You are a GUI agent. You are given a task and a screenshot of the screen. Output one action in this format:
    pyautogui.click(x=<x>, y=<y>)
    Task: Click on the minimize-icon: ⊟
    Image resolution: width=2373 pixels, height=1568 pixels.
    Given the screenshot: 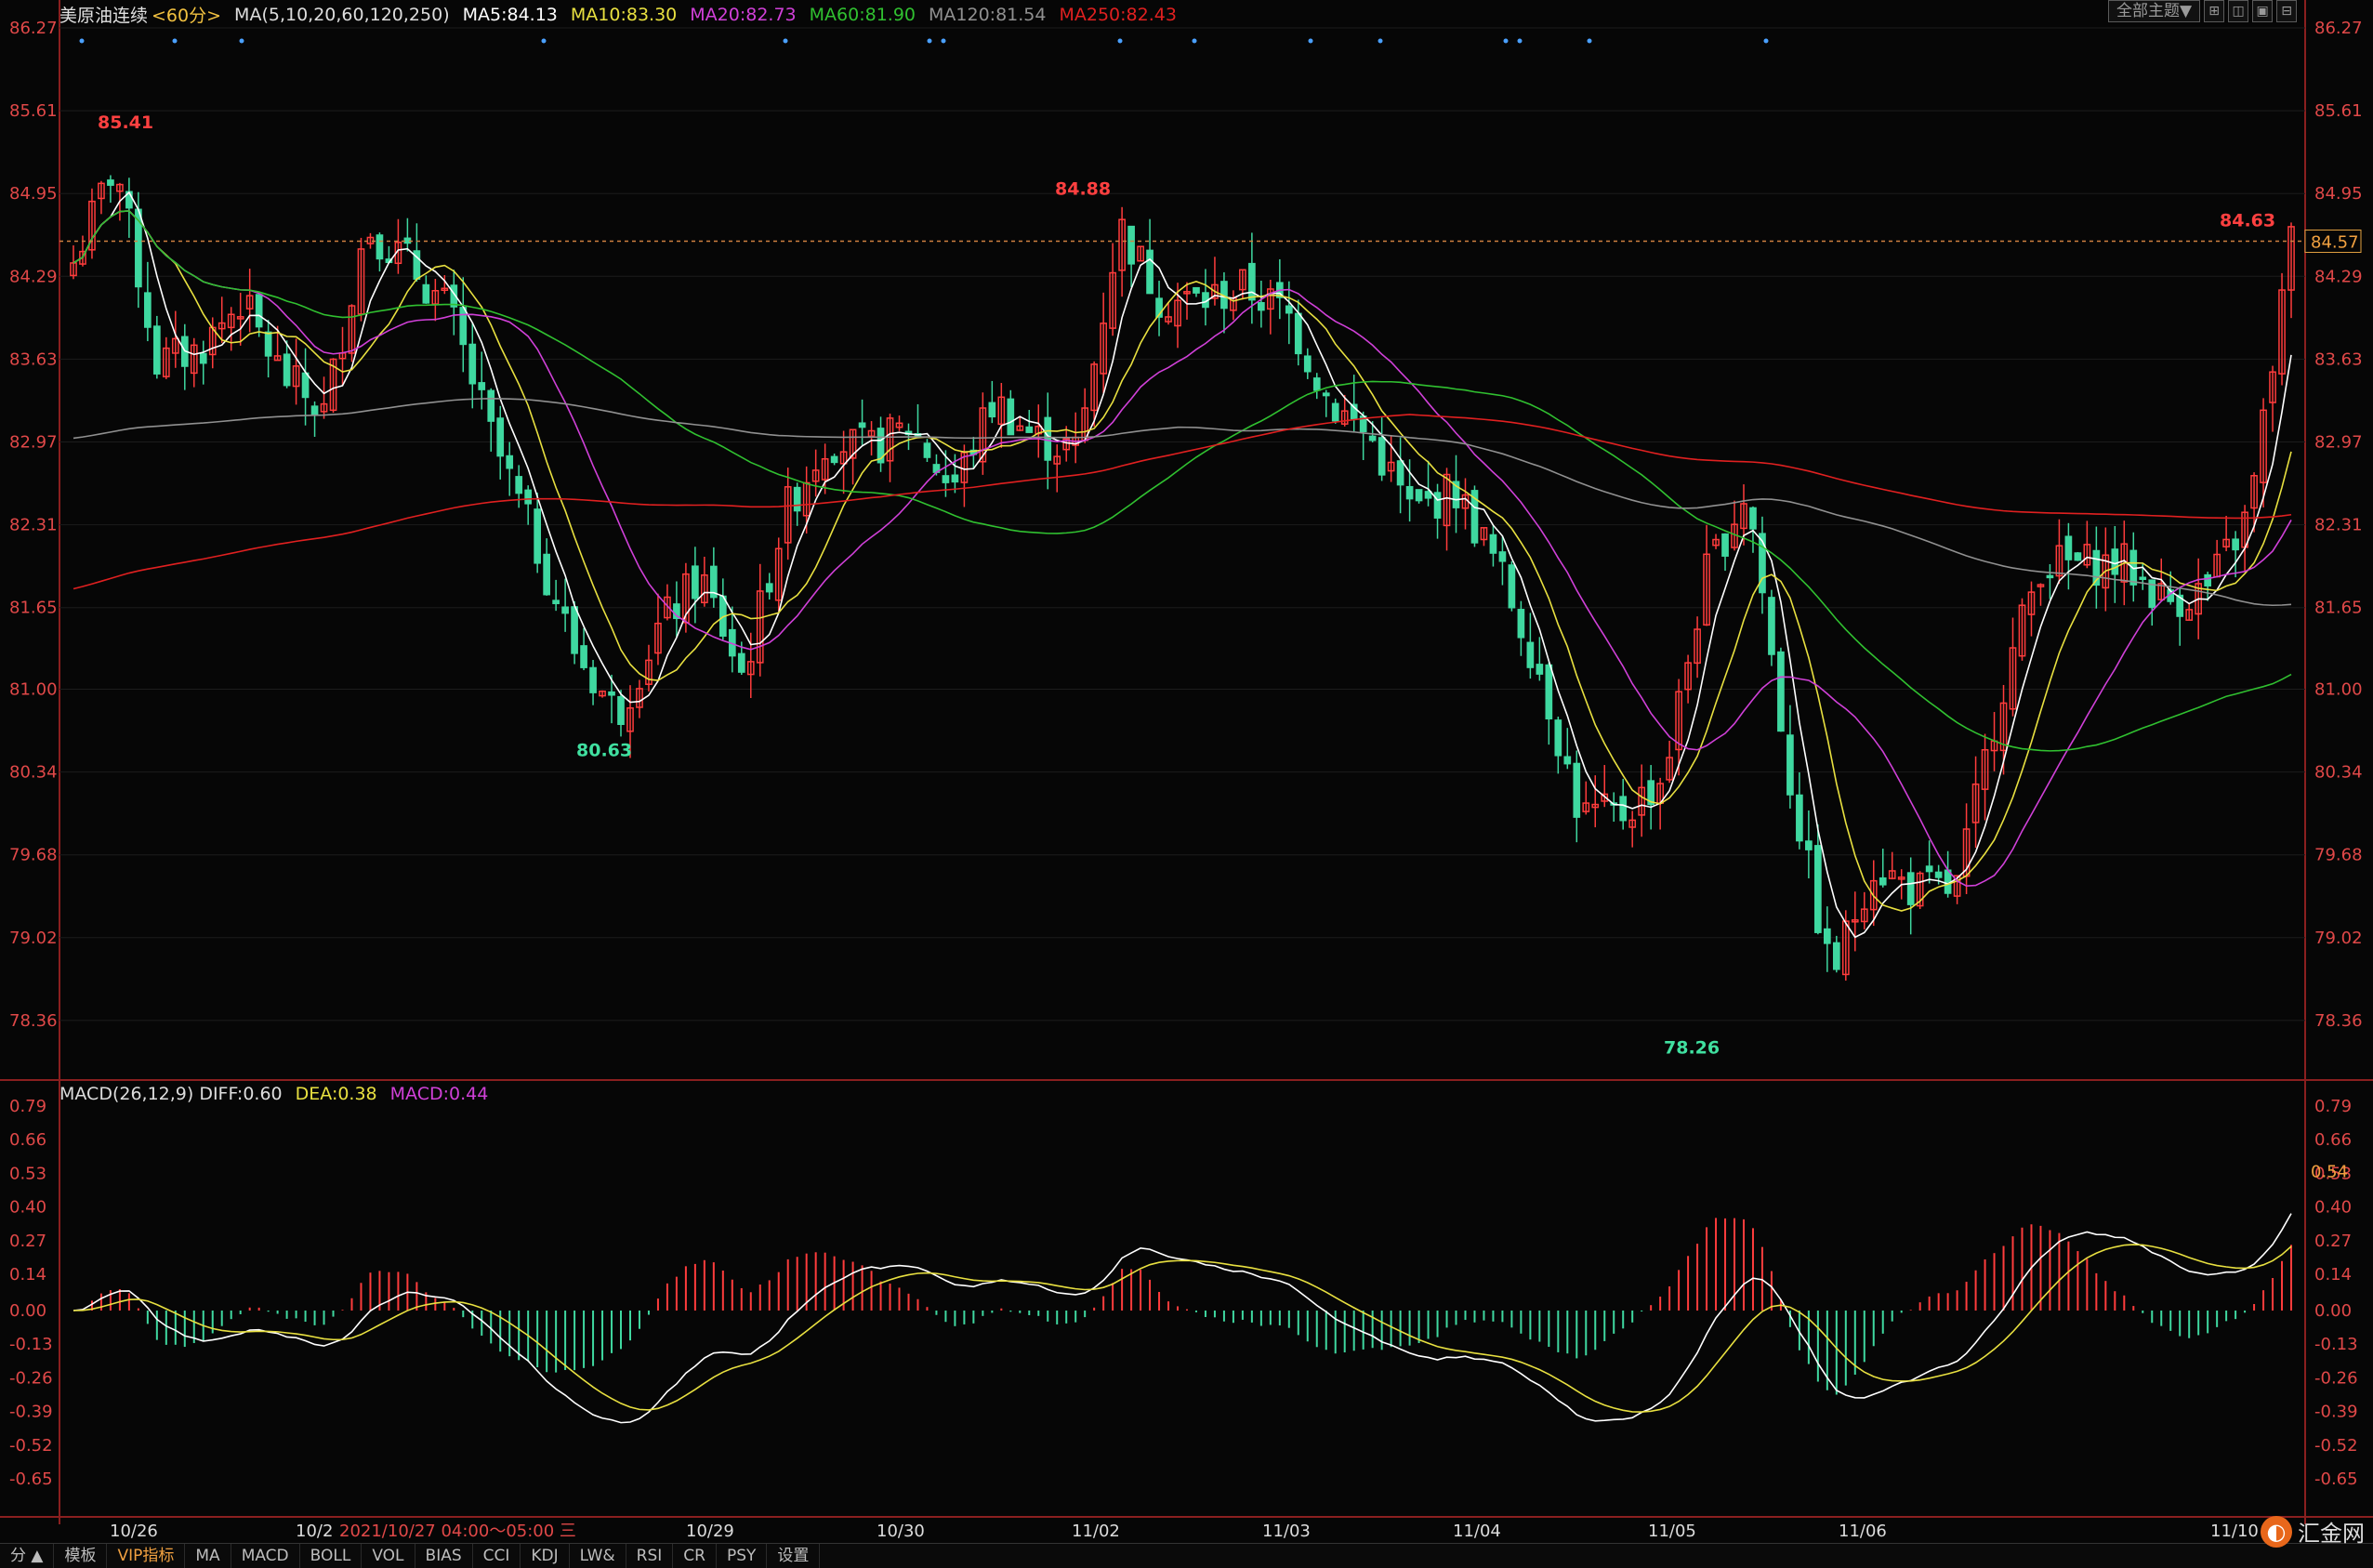 What is the action you would take?
    pyautogui.click(x=2287, y=11)
    